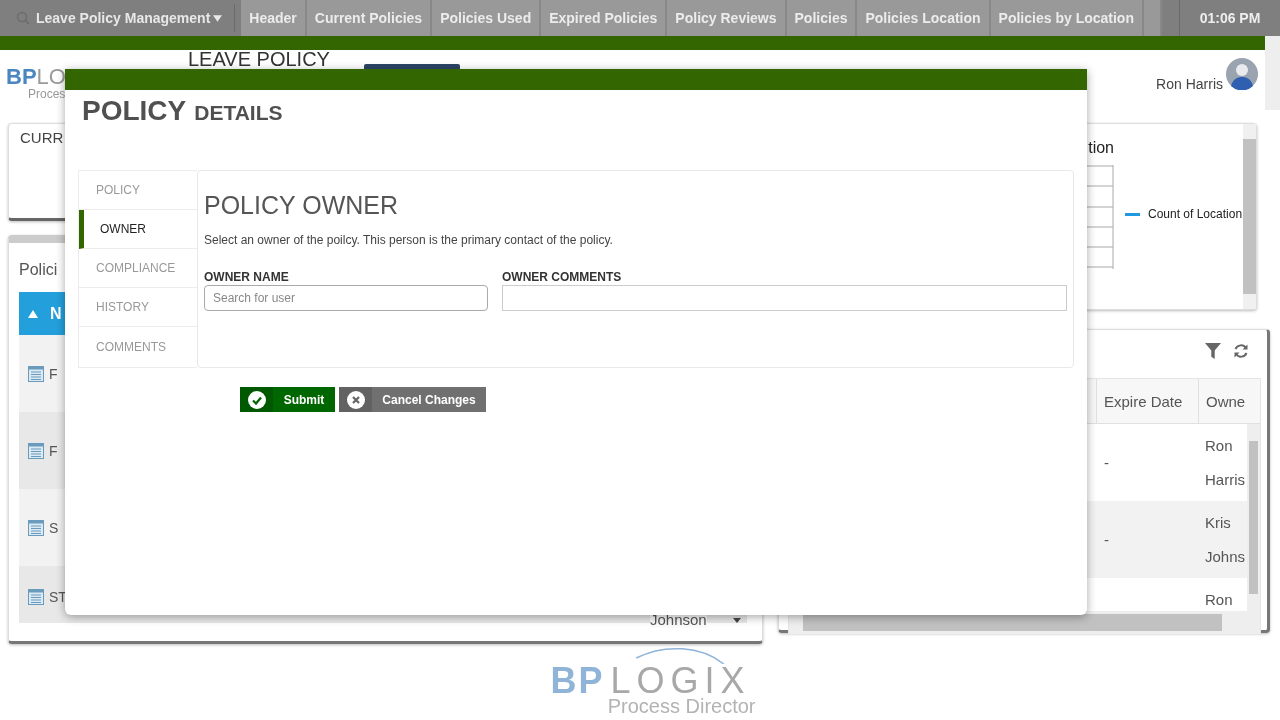 This screenshot has height=720, width=1280. What do you see at coordinates (1147, 401) in the screenshot?
I see `column-header: Expire Date` at bounding box center [1147, 401].